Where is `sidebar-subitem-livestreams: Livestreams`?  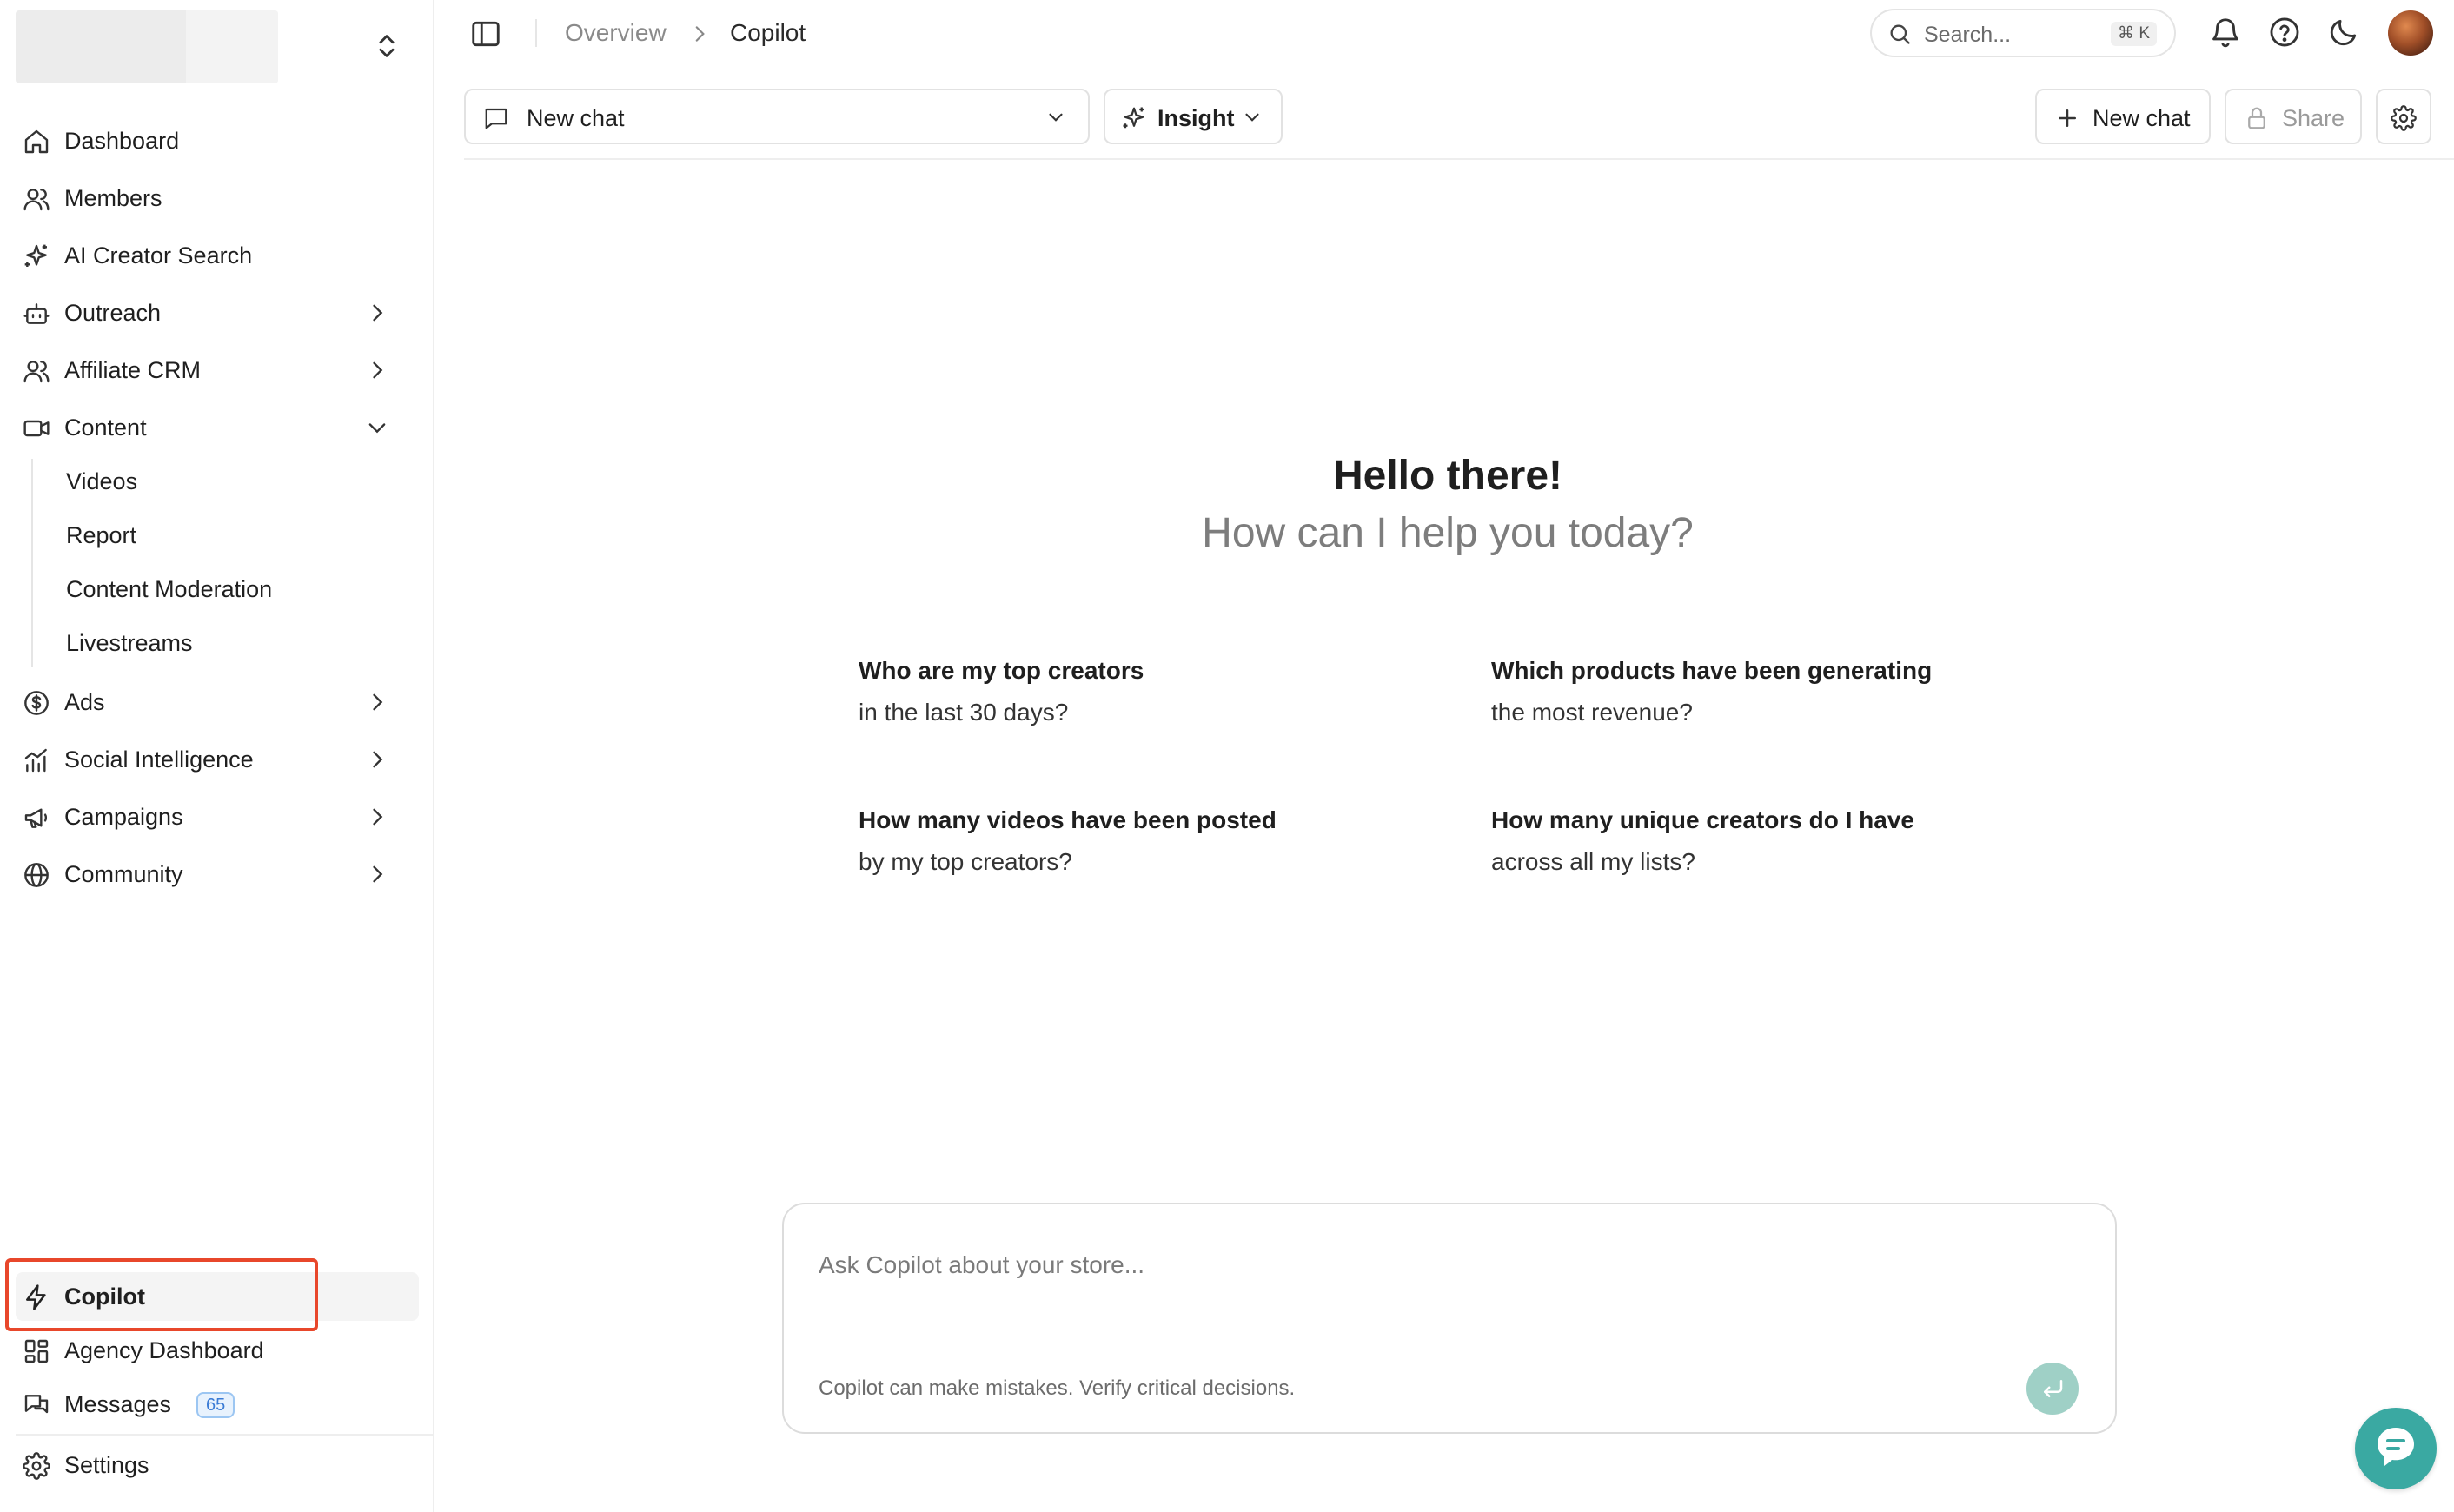 sidebar-subitem-livestreams: Livestreams is located at coordinates (222, 643).